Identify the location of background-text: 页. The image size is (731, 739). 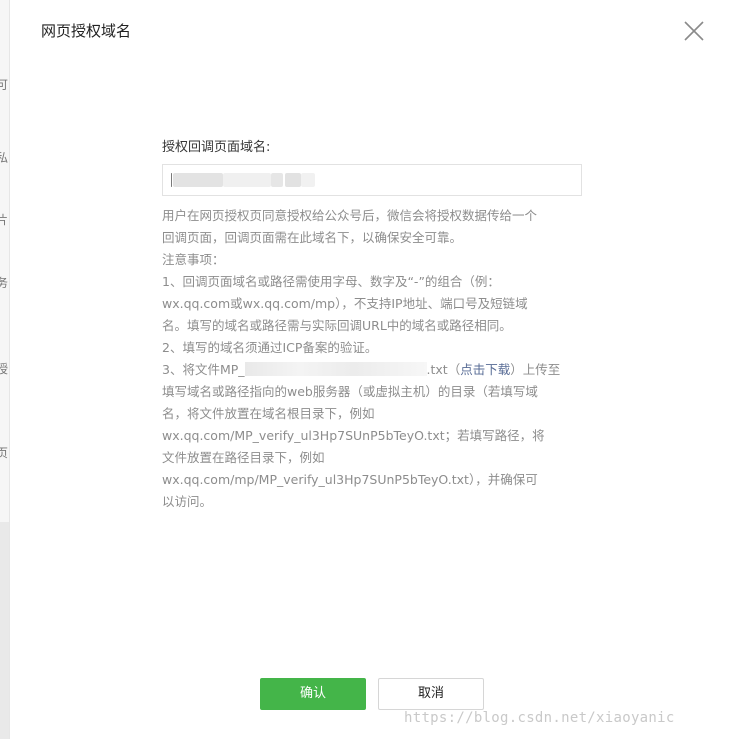
(4, 452).